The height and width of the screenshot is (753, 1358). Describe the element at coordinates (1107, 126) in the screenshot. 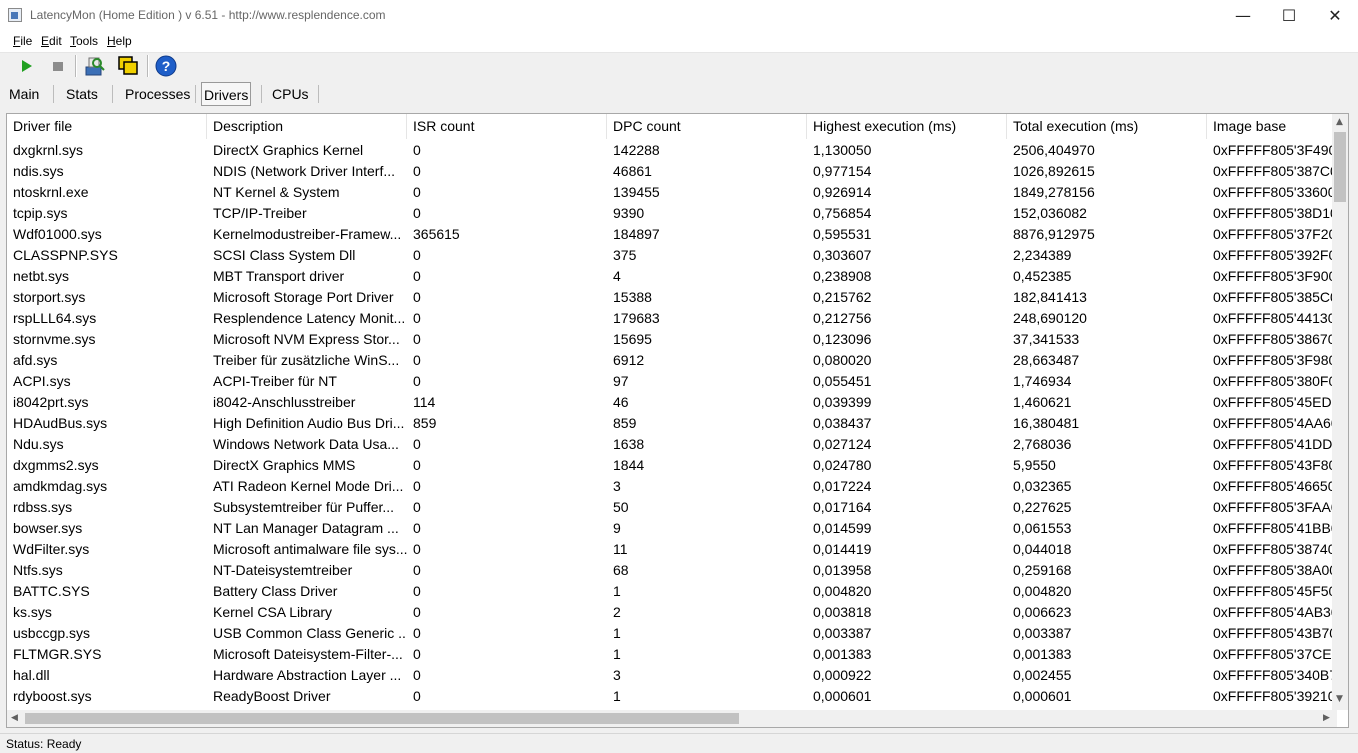

I see `column-header-total-execution: Total execution (ms)` at that location.